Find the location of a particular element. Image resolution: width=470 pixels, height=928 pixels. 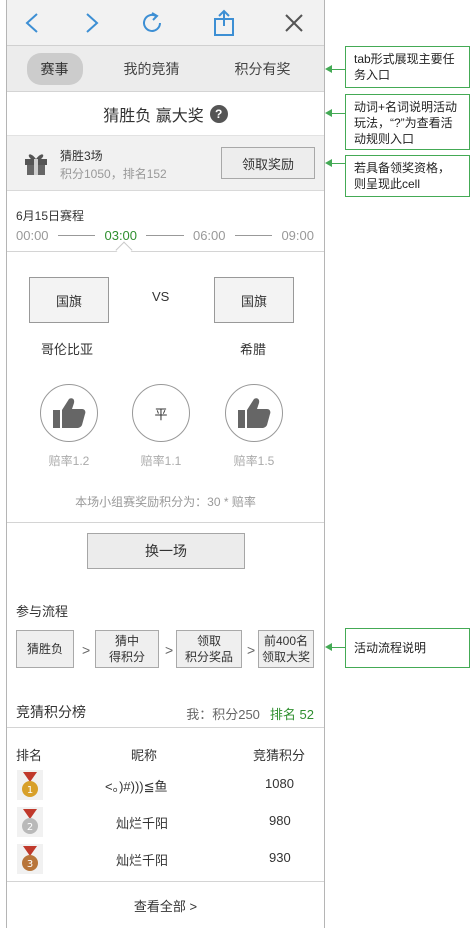

column-nickname: 昵称 is located at coordinates (144, 755).